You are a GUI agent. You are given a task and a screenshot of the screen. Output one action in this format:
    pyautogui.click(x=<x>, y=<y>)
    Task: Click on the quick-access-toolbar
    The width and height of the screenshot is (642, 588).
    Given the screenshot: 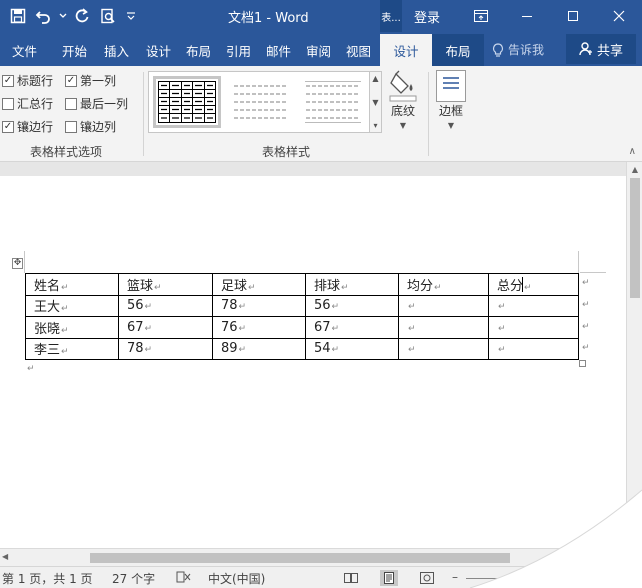 What is the action you would take?
    pyautogui.click(x=73, y=16)
    